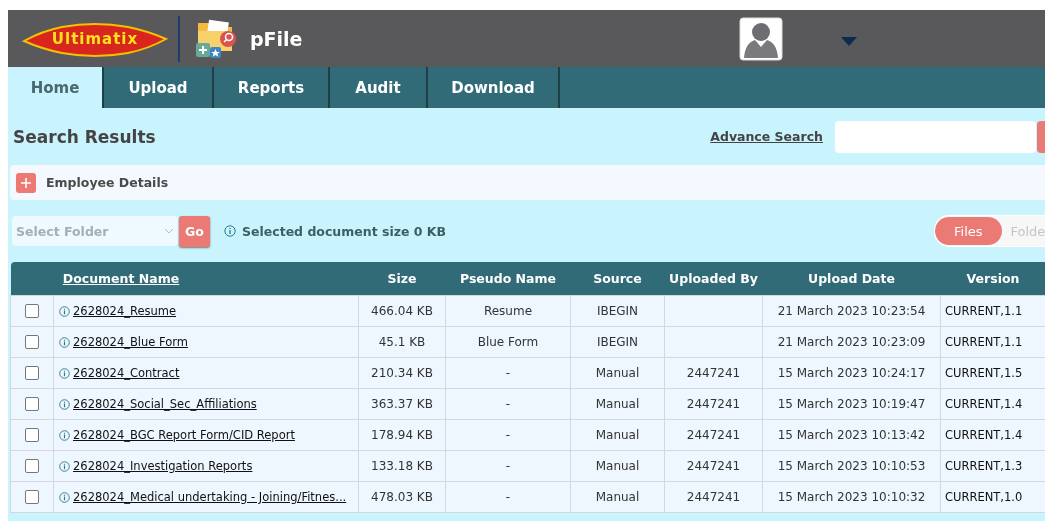 Image resolution: width=1045 pixels, height=521 pixels. Describe the element at coordinates (851, 497) in the screenshot. I see `table-cell: 15 March 2023 10:10:32` at that location.